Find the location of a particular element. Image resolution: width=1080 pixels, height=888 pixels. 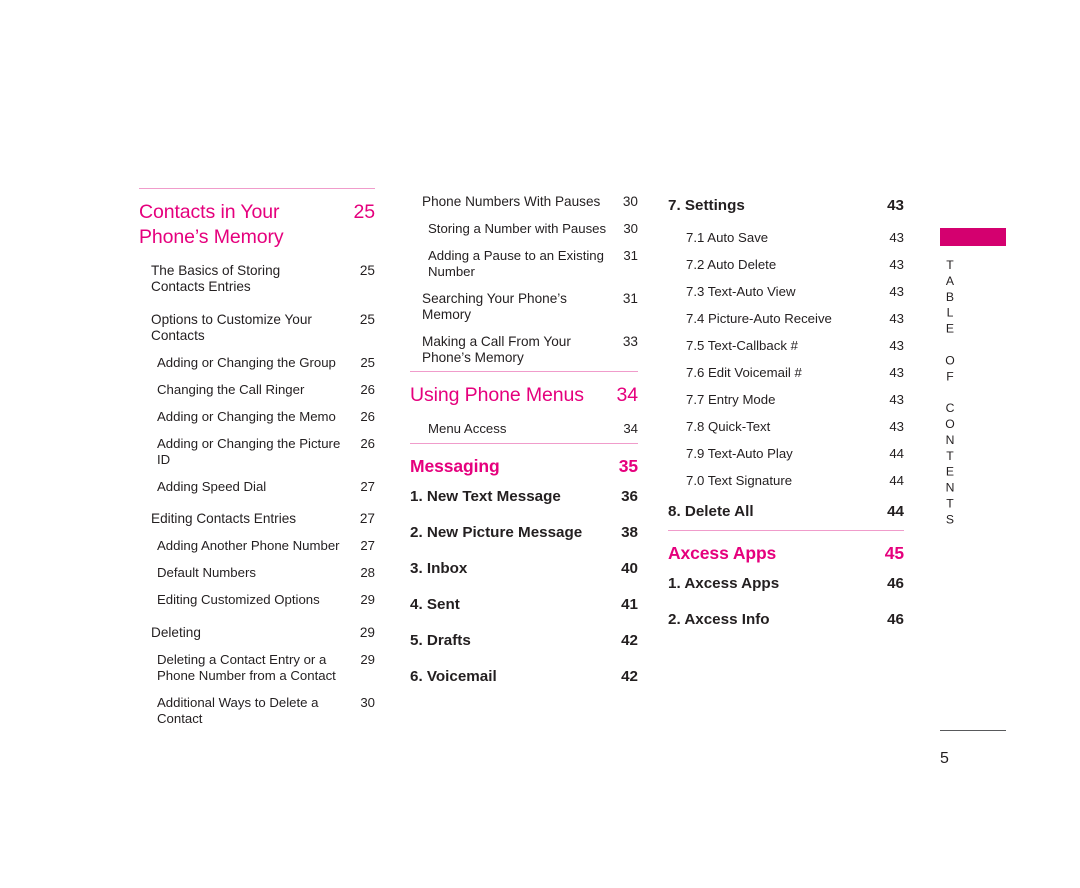

toc-section-heading: Contacts in Your Phone’s Memory 25 is located at coordinates (257, 220).